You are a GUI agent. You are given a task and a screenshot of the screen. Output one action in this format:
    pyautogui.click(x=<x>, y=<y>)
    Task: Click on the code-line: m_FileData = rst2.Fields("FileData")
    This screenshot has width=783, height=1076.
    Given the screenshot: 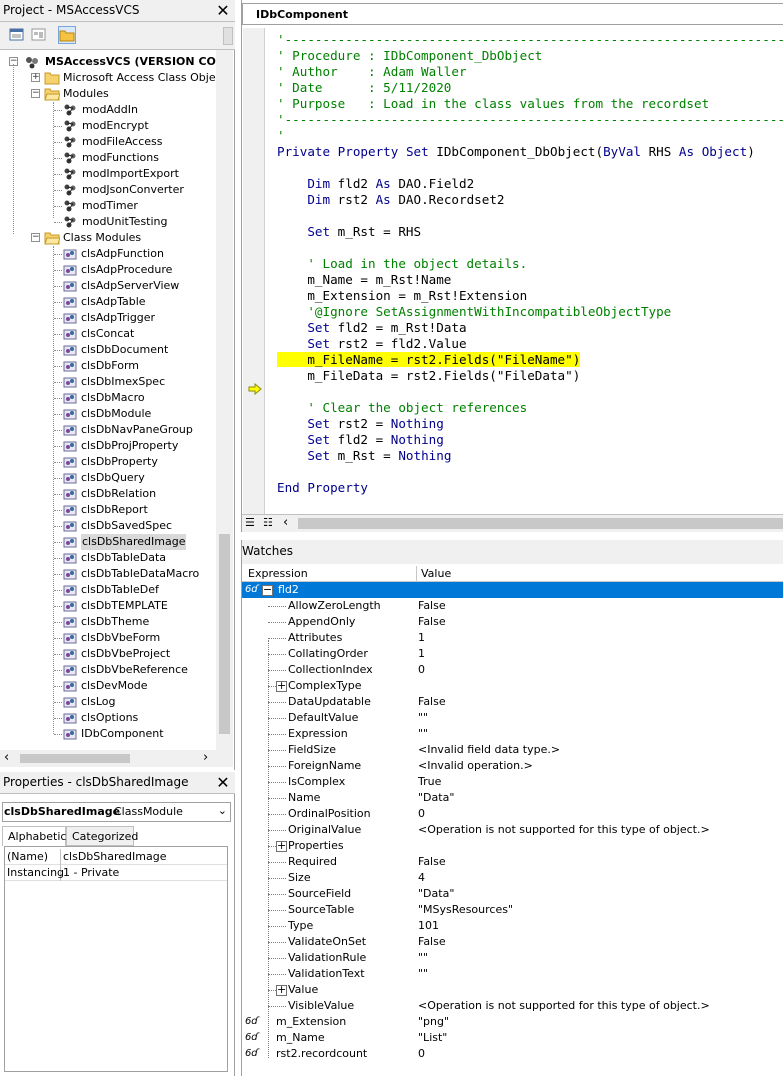 What is the action you would take?
    pyautogui.click(x=428, y=376)
    